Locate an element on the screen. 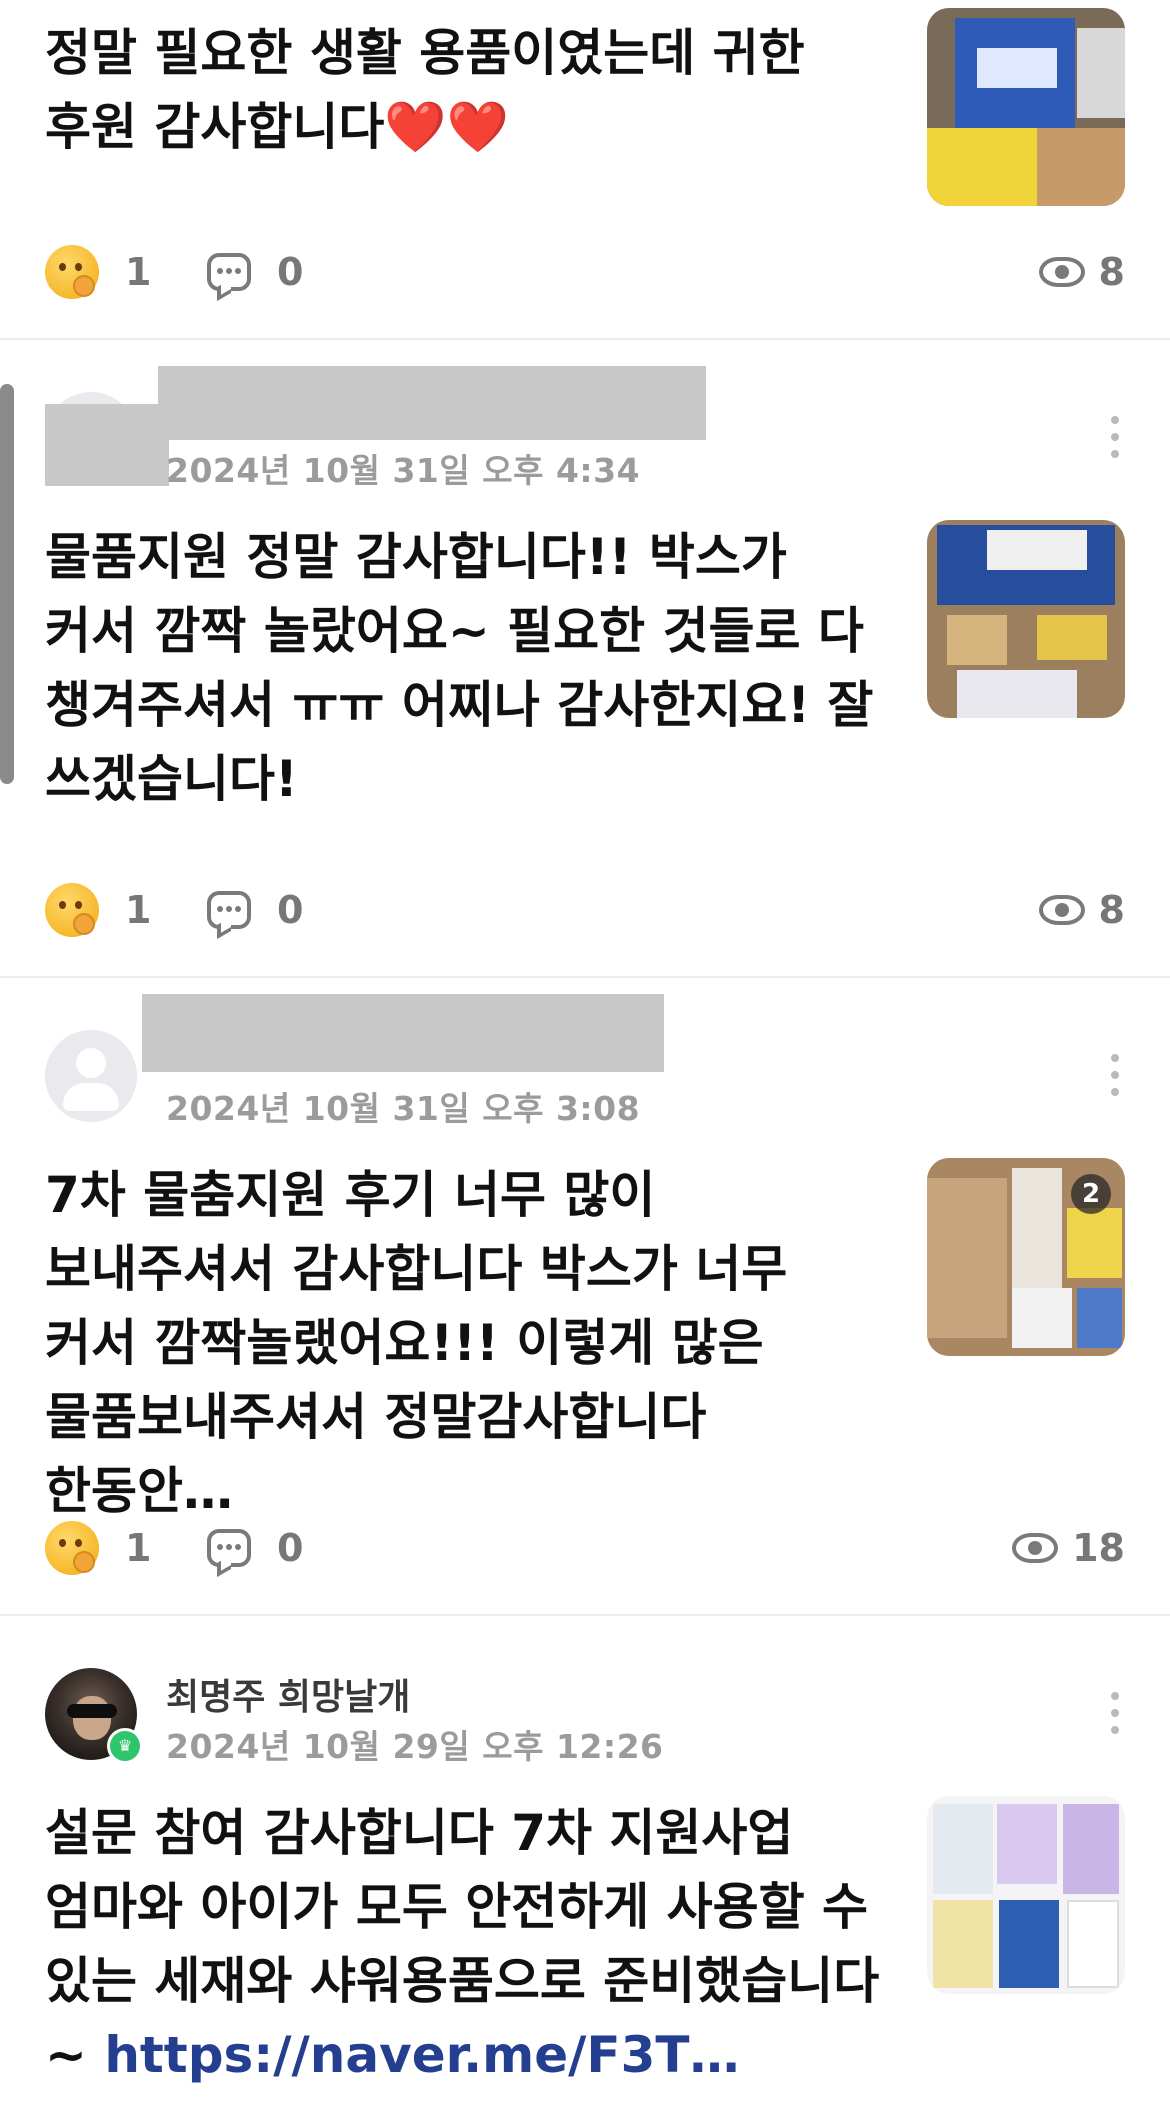 The width and height of the screenshot is (1170, 2124). crown-icon: ♛ is located at coordinates (125, 1746).